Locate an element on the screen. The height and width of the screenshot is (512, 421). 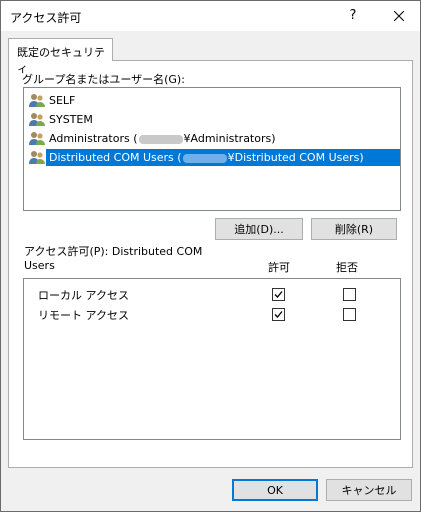
deny-checkbox-remote-access is located at coordinates (349, 314).